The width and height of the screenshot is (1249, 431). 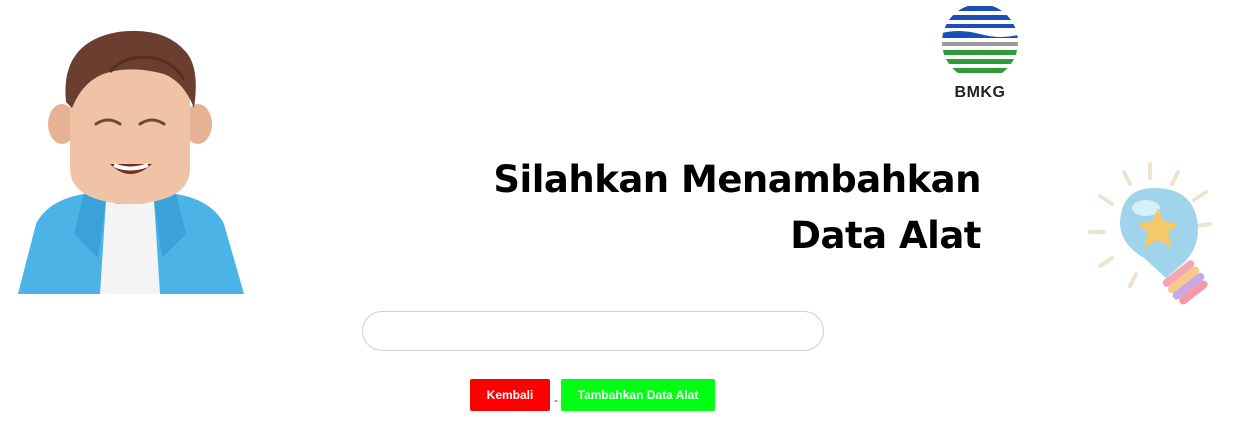 I want to click on page-title-line-1: Silahkan Menambahkan, so click(x=737, y=179).